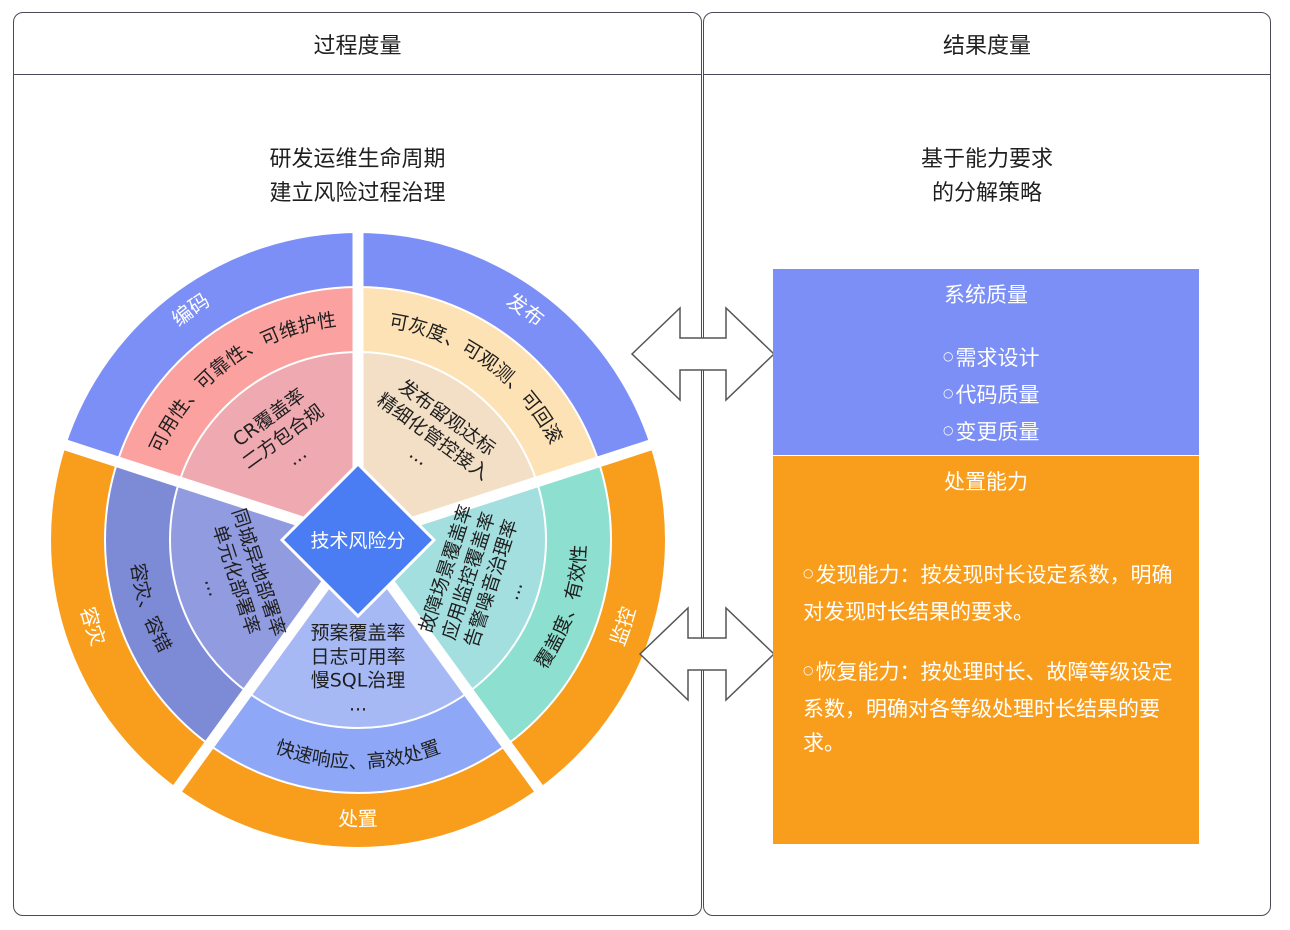  I want to click on handling-inner-label-line: 预案覆盖率, so click(357, 633).